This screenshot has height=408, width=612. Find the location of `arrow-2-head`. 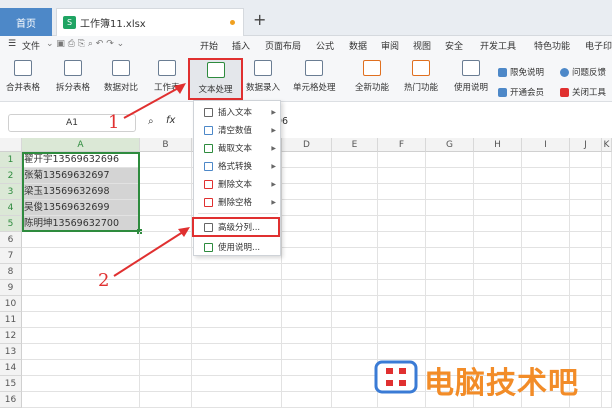

arrow-2-head is located at coordinates (184, 232).